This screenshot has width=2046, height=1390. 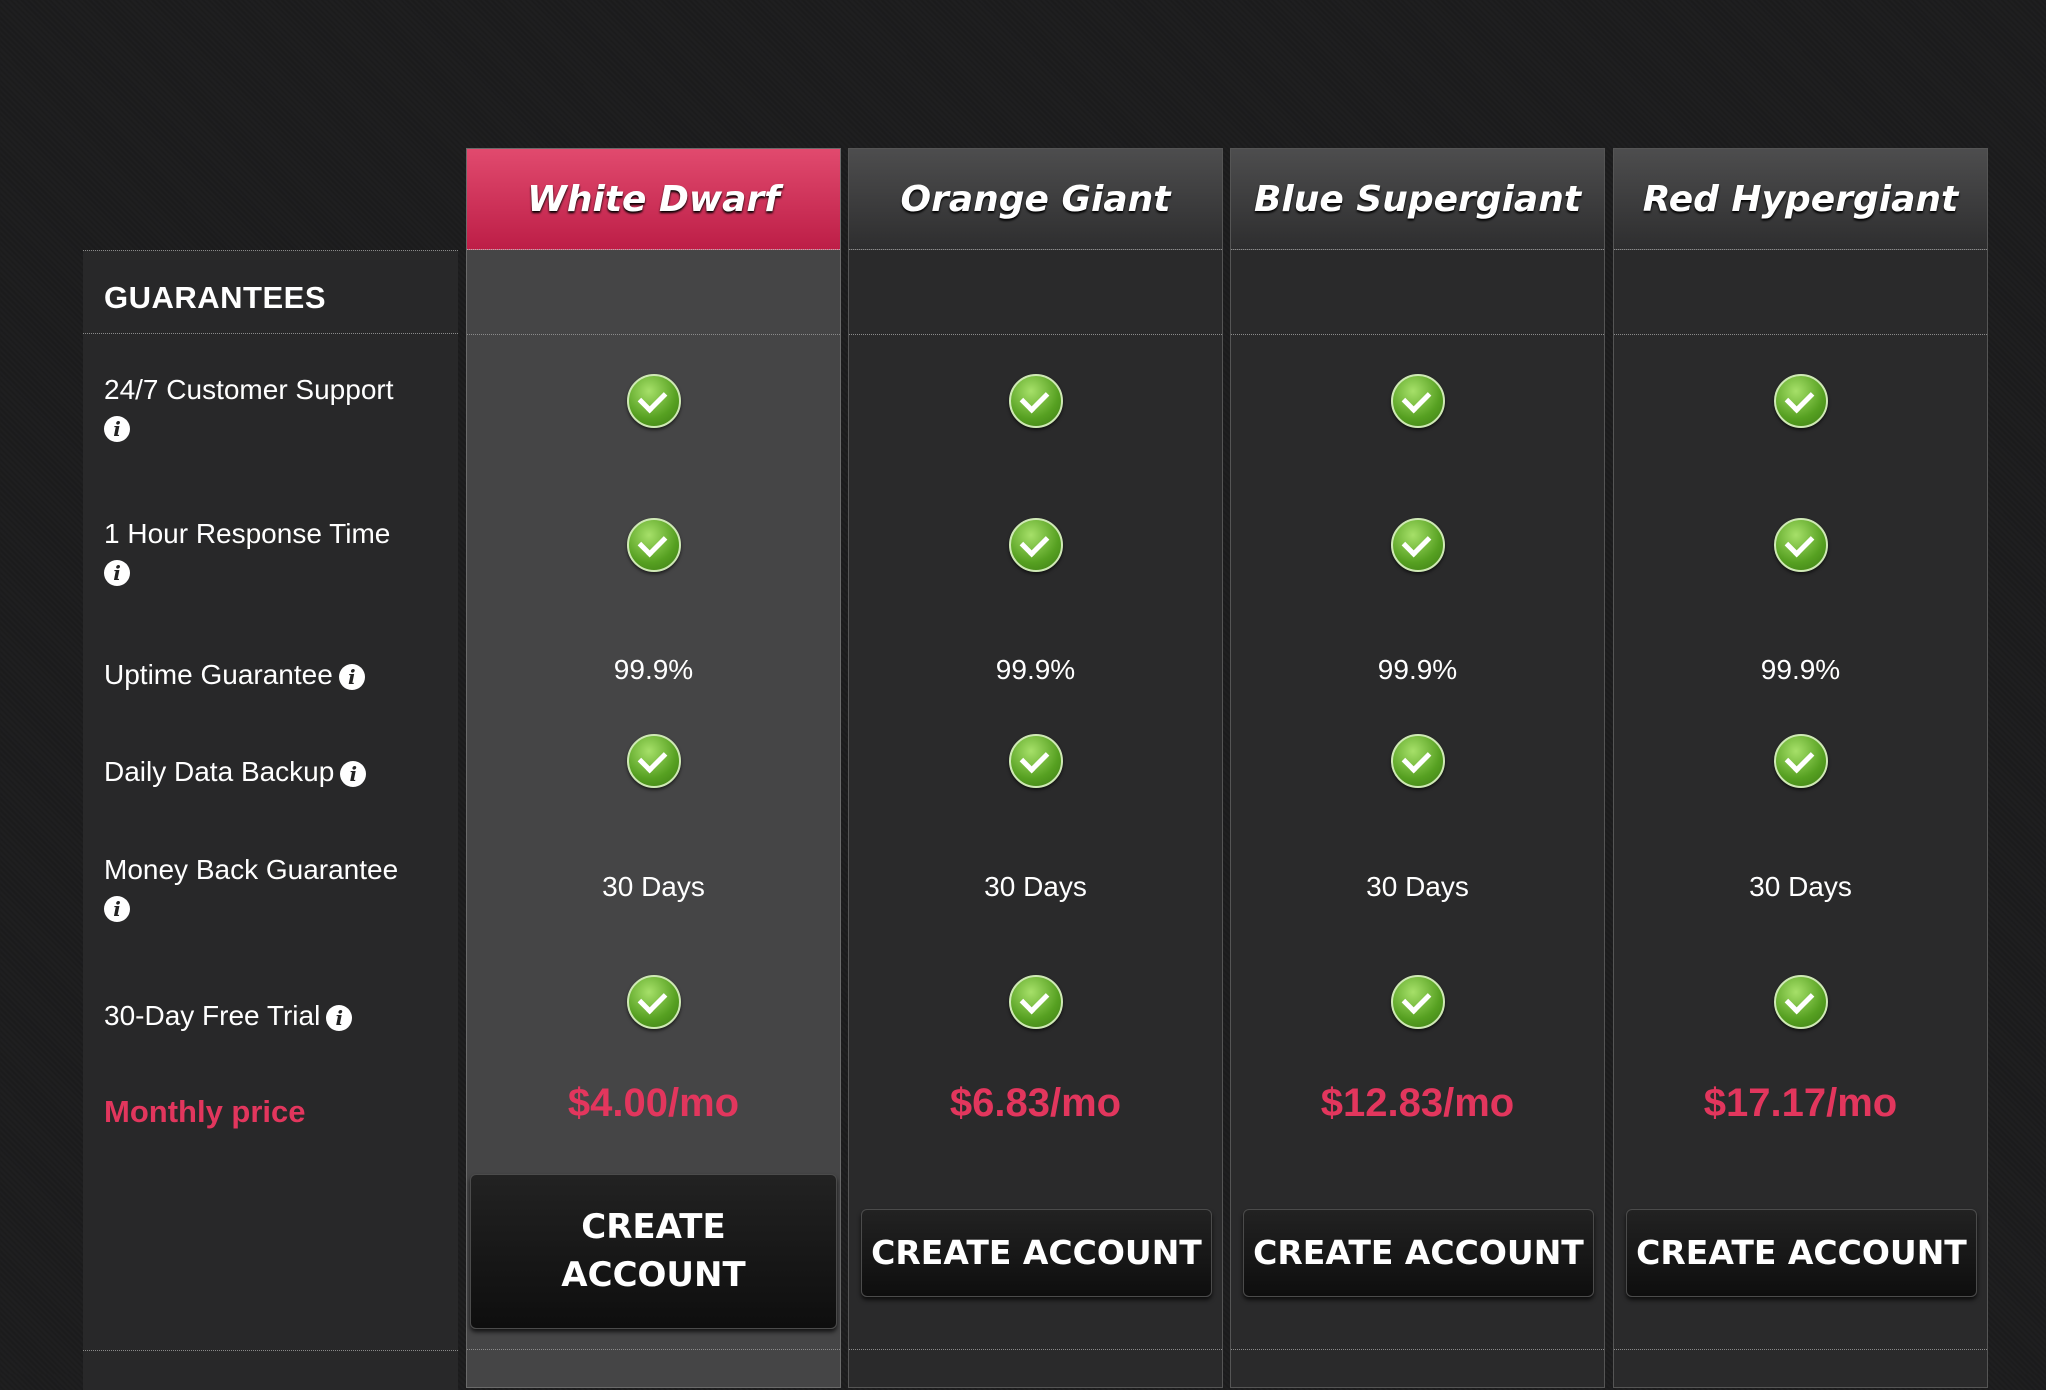 What do you see at coordinates (653, 199) in the screenshot?
I see `plan-name: White Dwarf` at bounding box center [653, 199].